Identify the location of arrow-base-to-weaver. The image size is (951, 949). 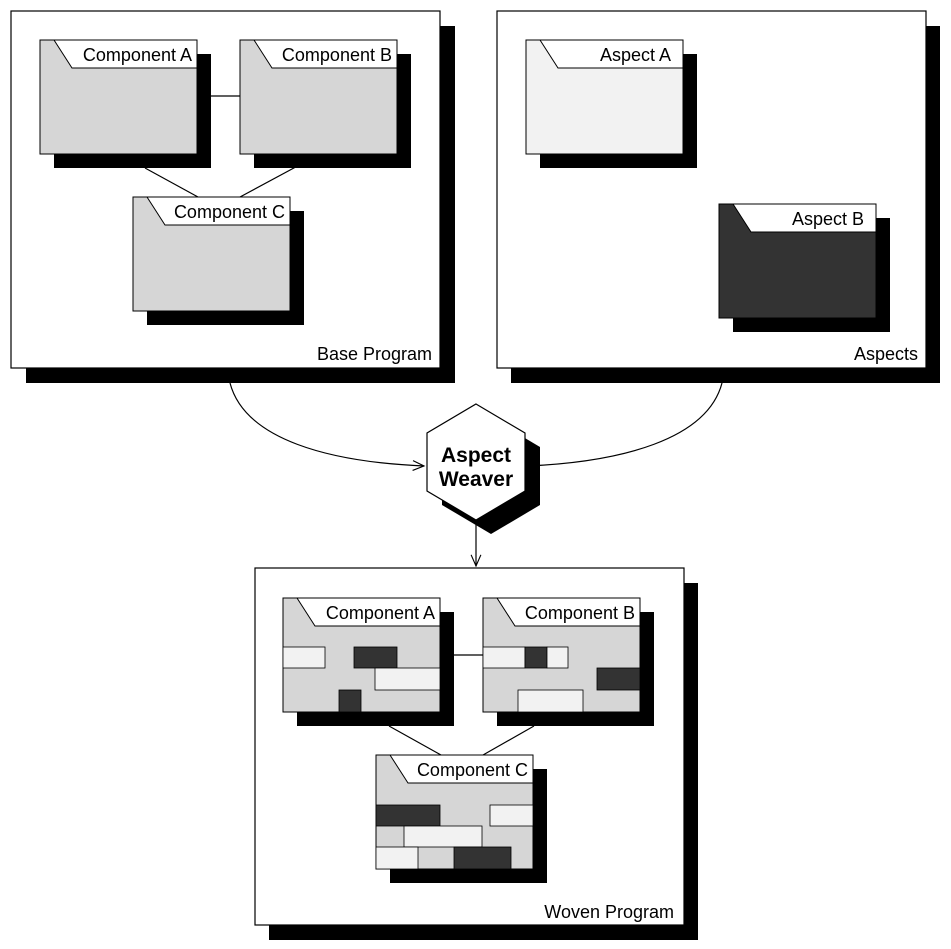
(327, 426).